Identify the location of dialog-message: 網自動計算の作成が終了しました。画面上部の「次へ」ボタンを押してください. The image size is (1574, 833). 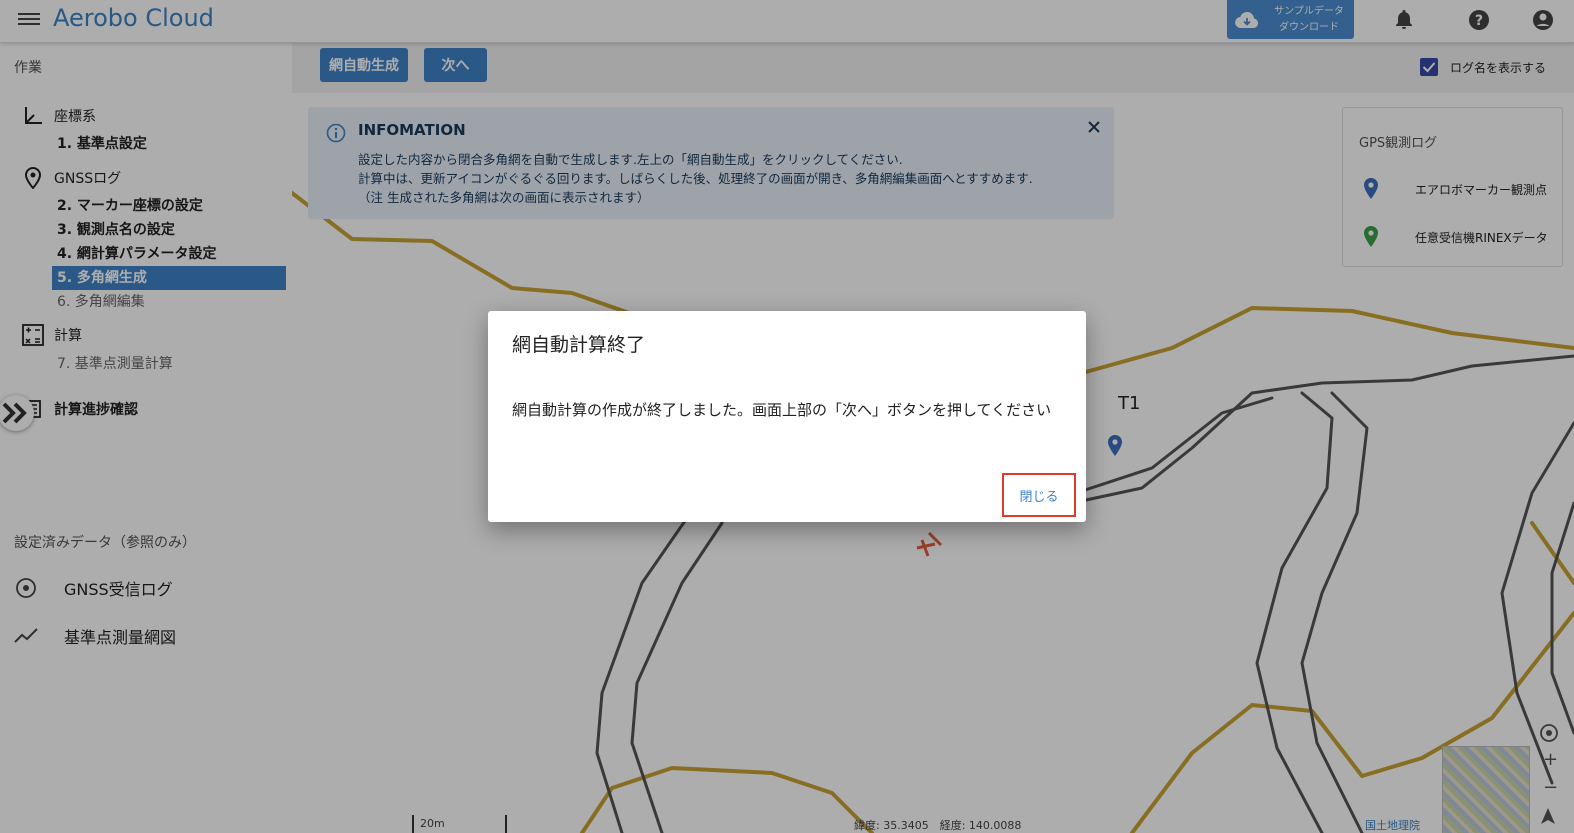
(782, 410).